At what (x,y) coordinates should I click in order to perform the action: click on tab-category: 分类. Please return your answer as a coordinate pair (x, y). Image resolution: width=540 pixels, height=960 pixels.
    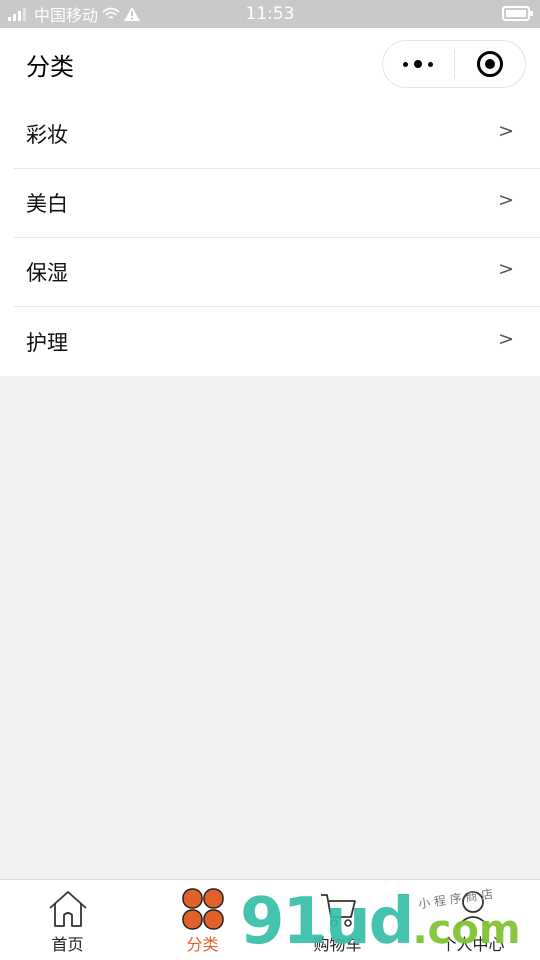
    Looking at the image, I should click on (202, 920).